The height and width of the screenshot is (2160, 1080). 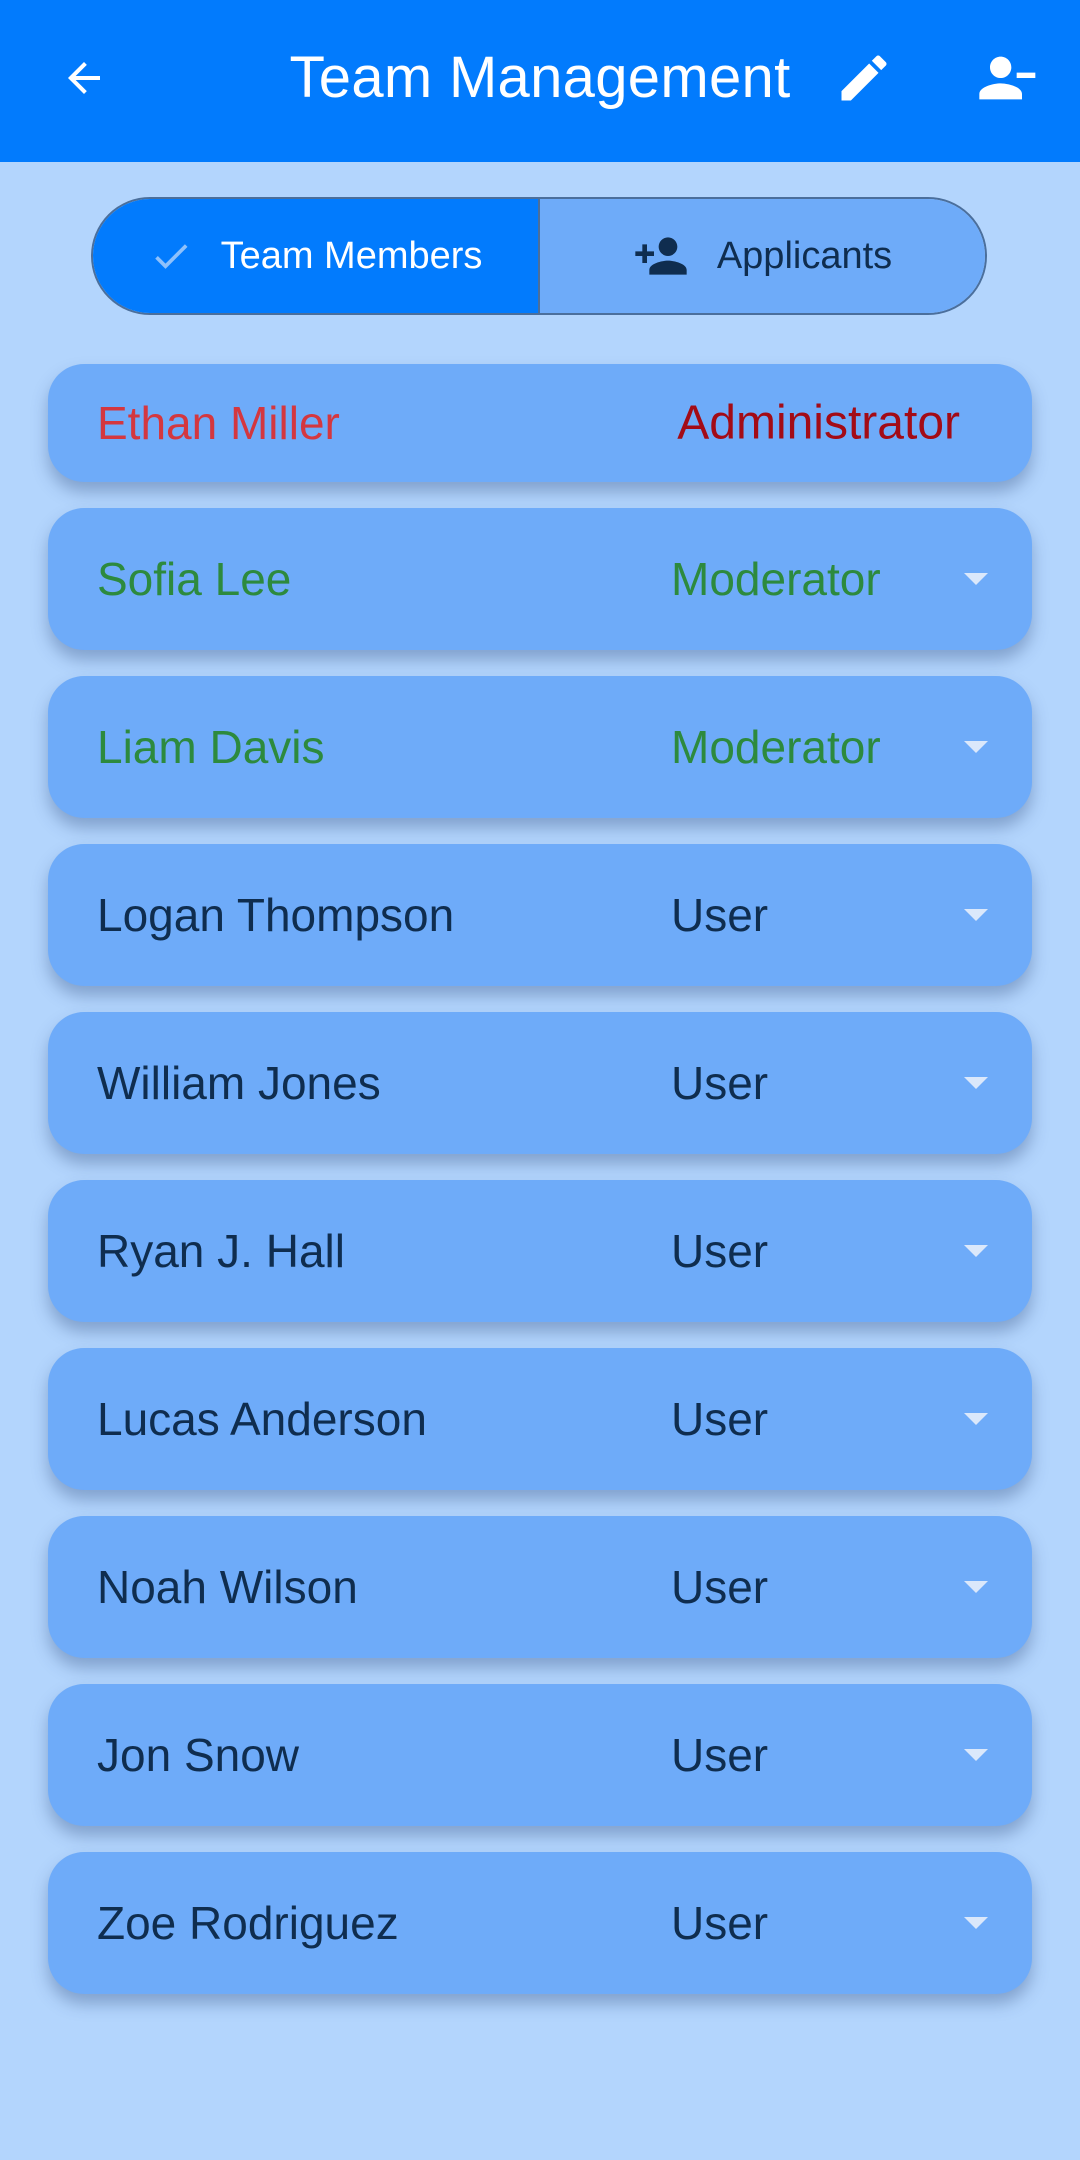 What do you see at coordinates (540, 1419) in the screenshot?
I see `member-row: Lucas Anderson User` at bounding box center [540, 1419].